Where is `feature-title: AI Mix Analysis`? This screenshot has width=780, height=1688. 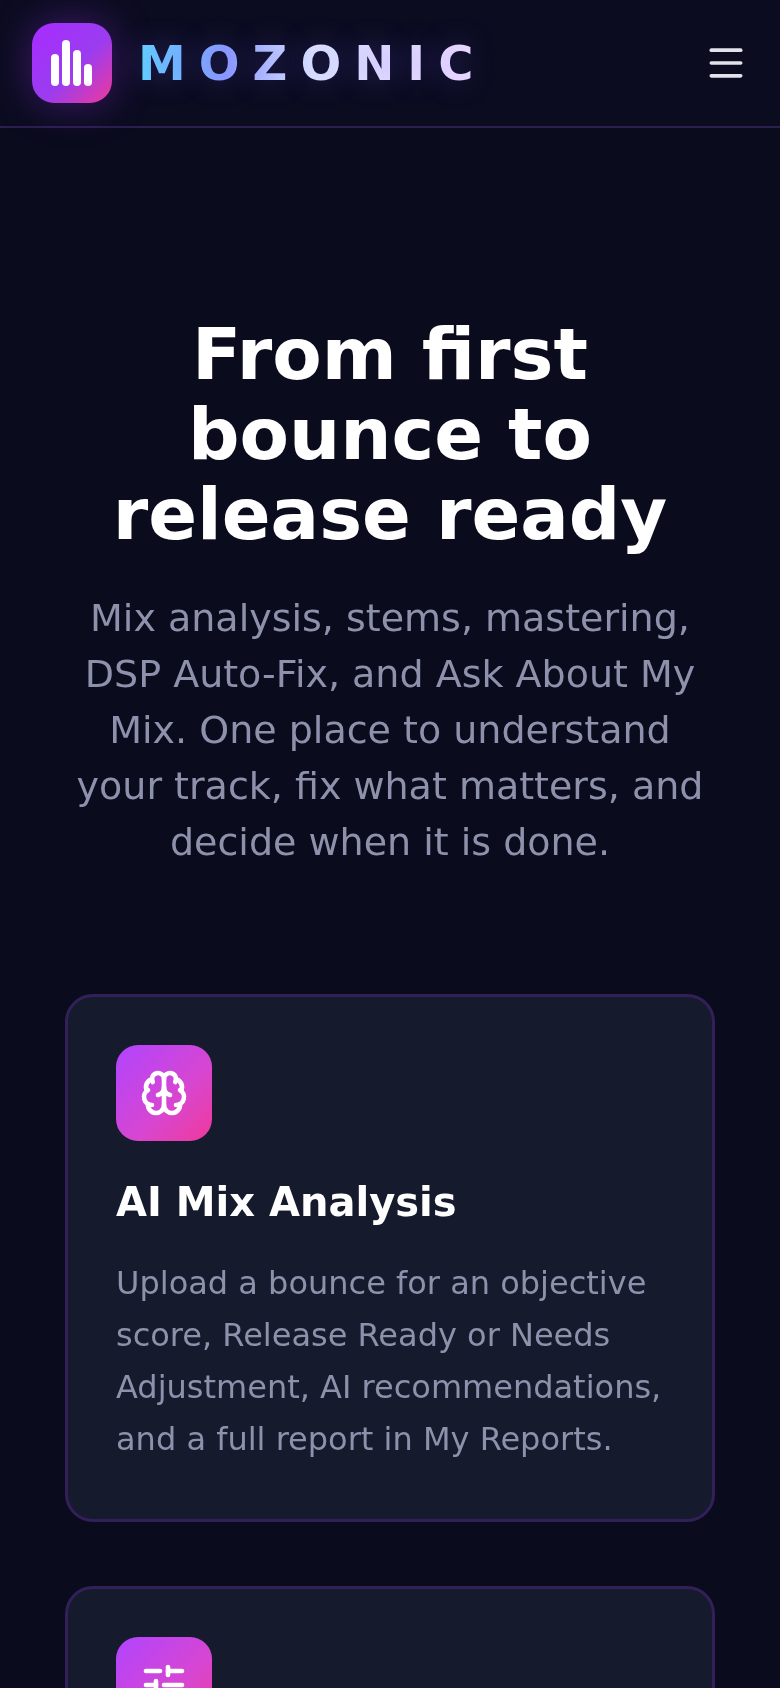 feature-title: AI Mix Analysis is located at coordinates (287, 1202).